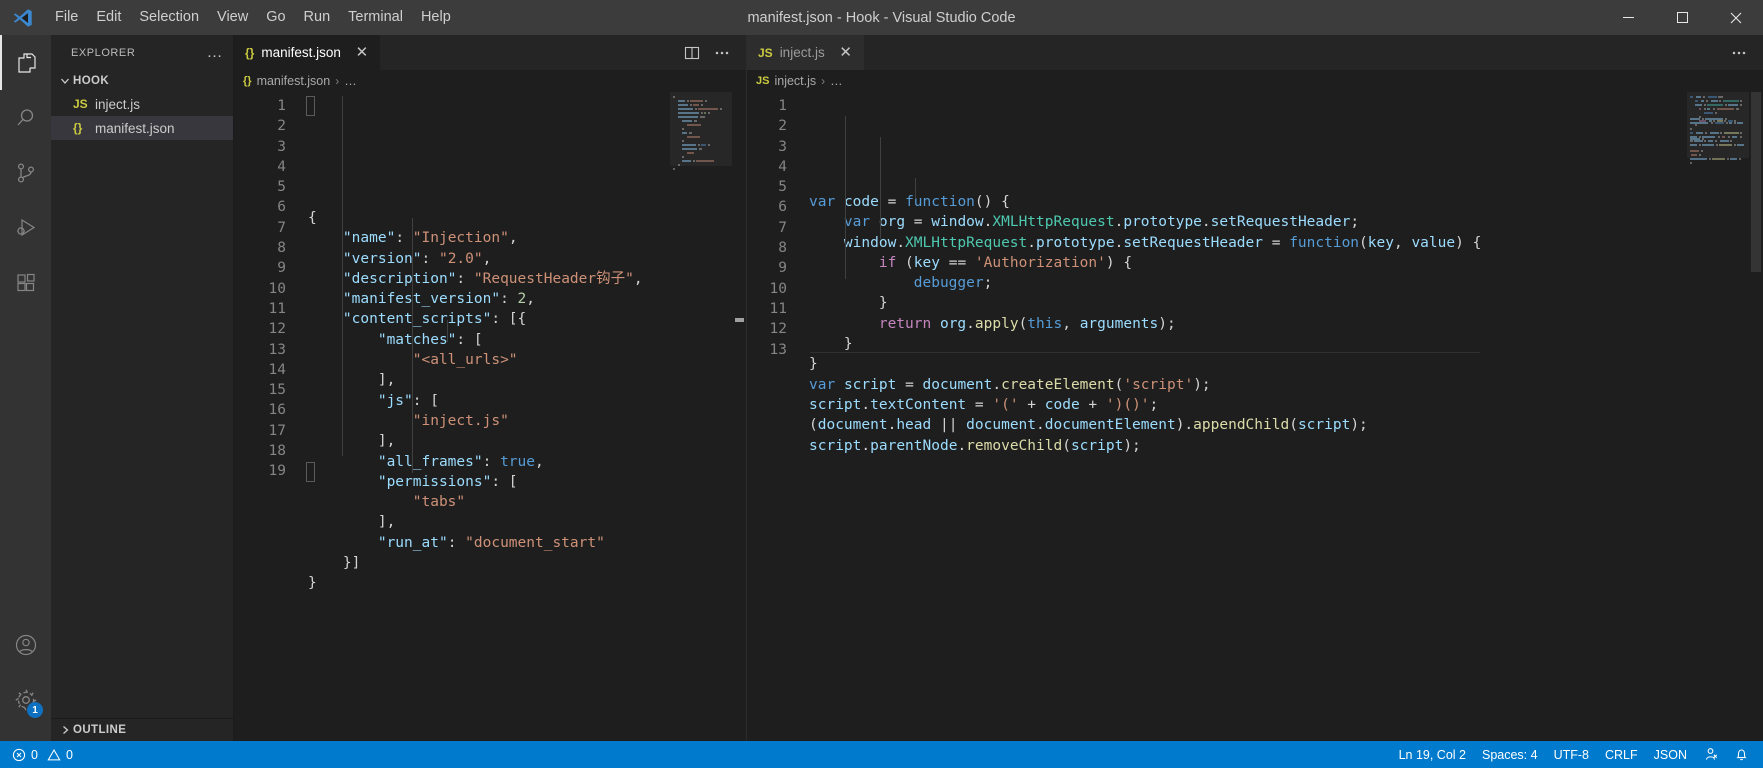 This screenshot has height=768, width=1763. What do you see at coordinates (277, 430) in the screenshot?
I see `line-number: 17` at bounding box center [277, 430].